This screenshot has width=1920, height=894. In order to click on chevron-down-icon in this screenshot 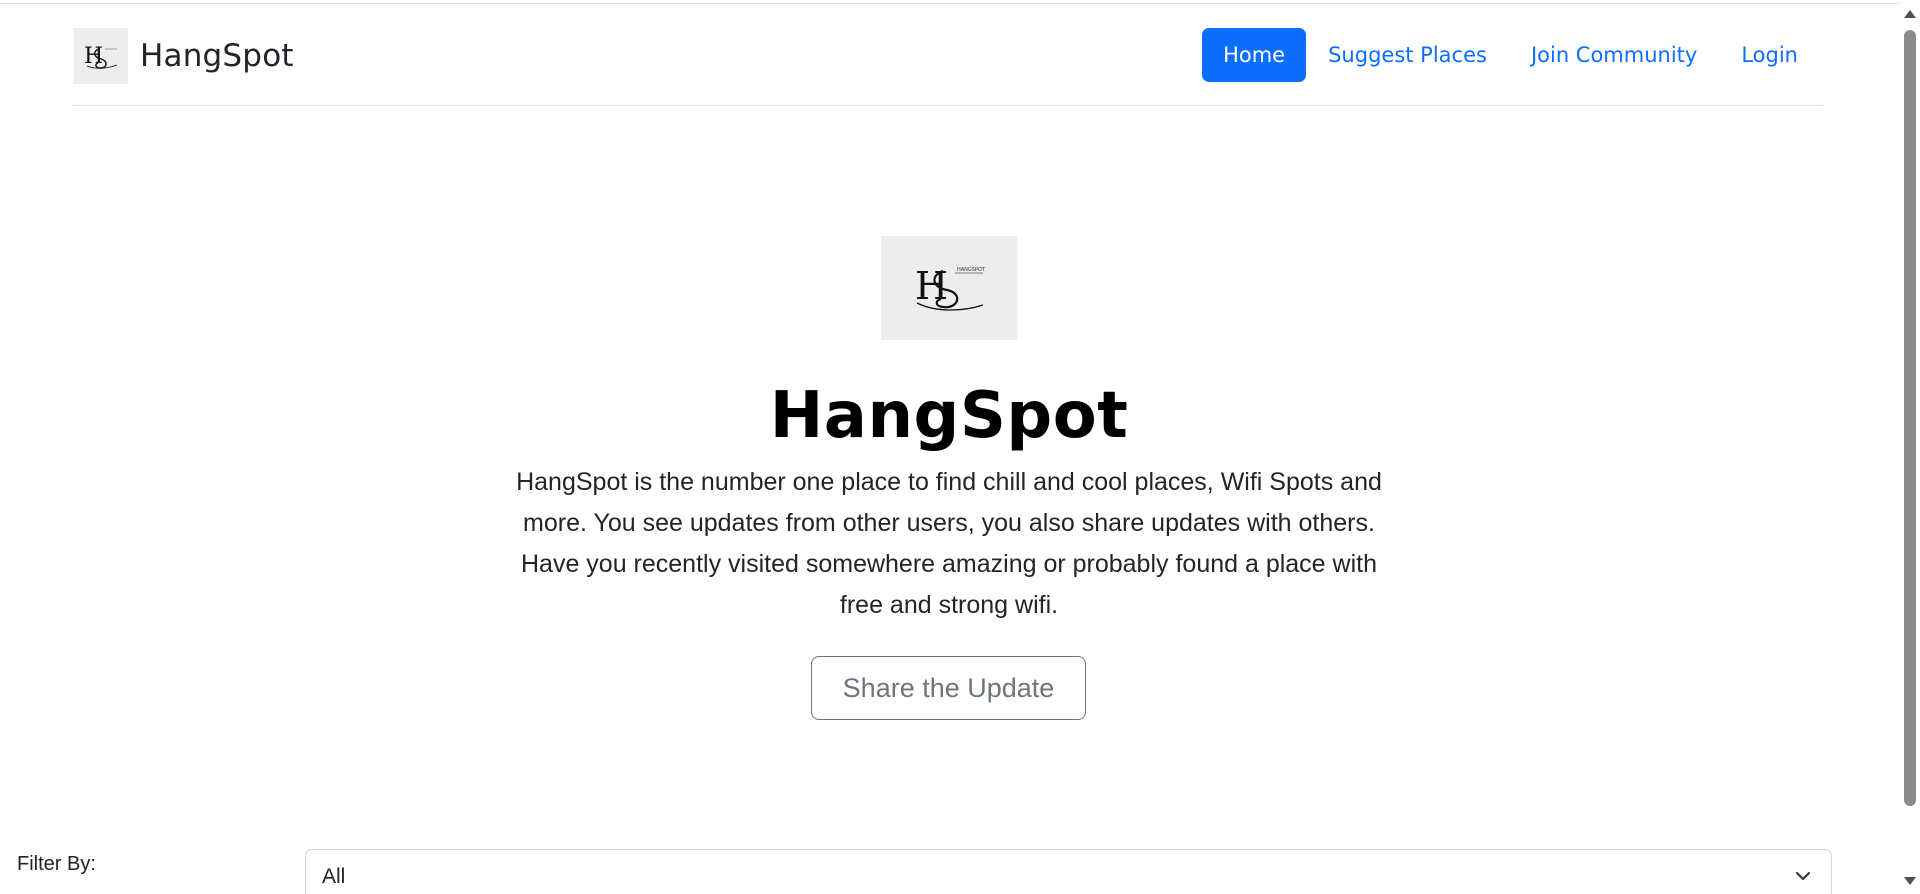, I will do `click(1803, 876)`.